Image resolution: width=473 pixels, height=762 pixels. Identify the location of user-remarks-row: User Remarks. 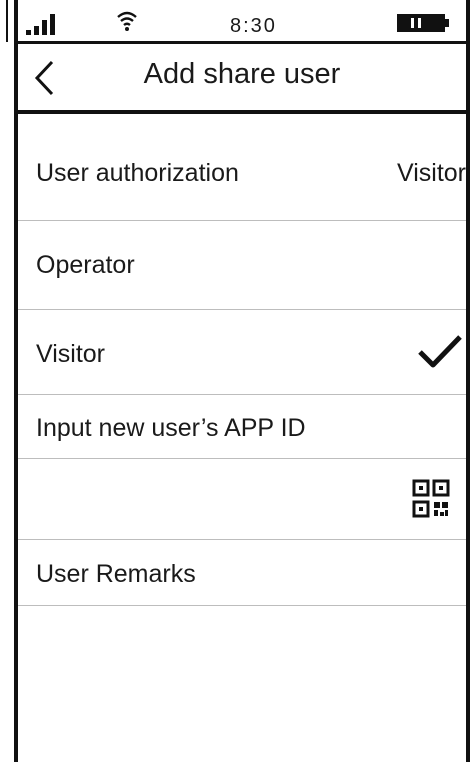
(242, 573).